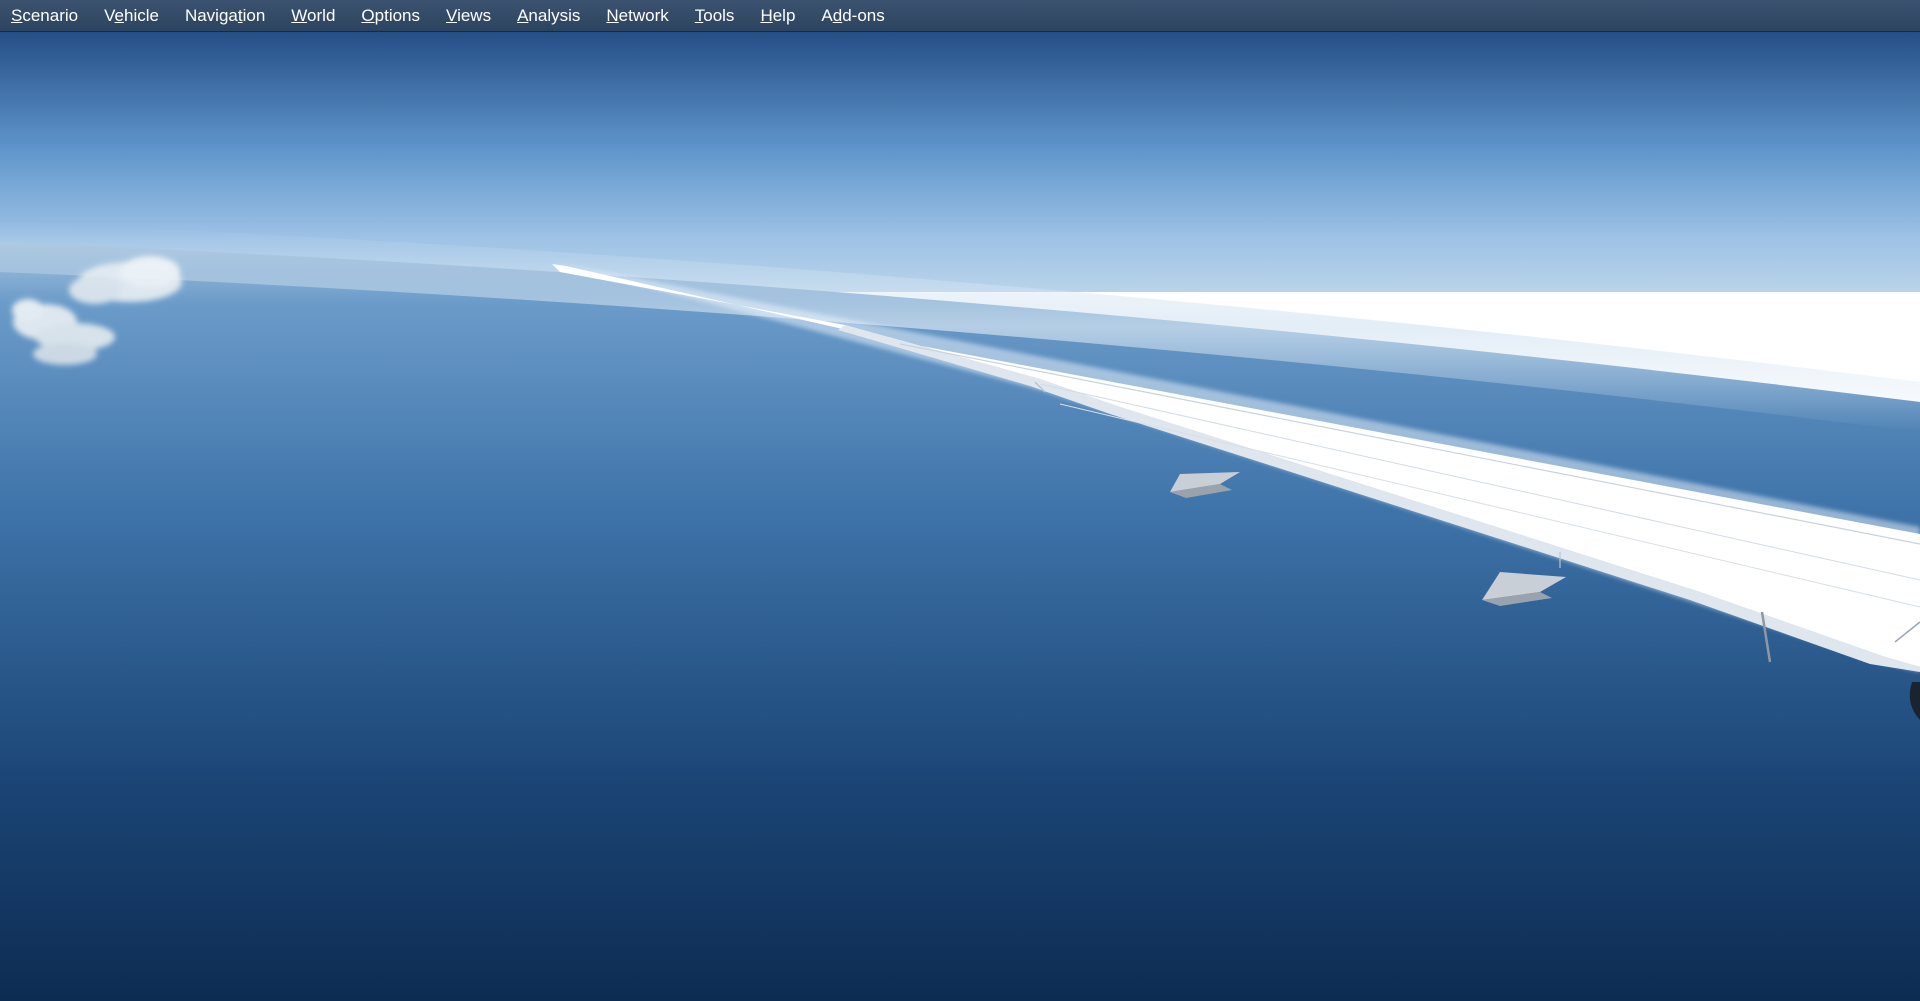  Describe the element at coordinates (44, 16) in the screenshot. I see `menu-scenario: Scenario` at that location.